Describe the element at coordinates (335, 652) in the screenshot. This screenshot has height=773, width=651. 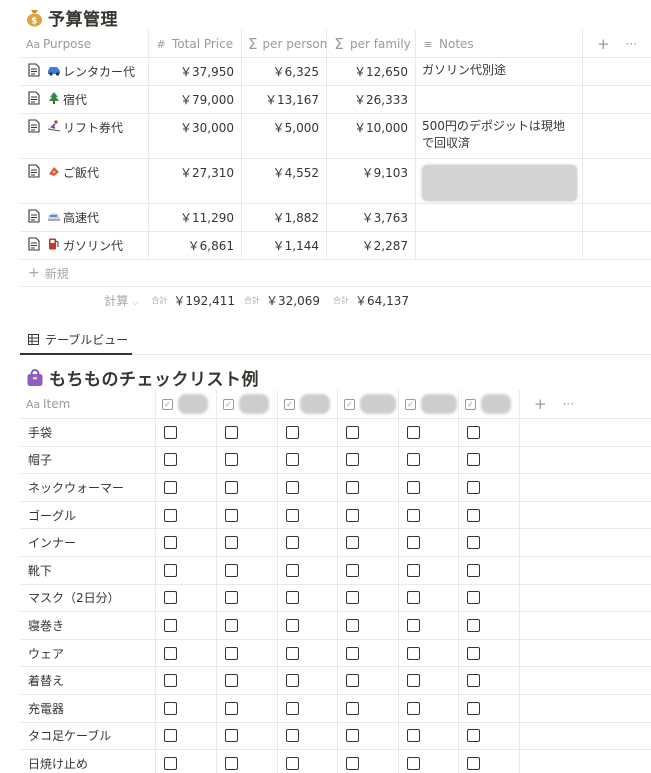
I see `checklist-row: ウェア` at that location.